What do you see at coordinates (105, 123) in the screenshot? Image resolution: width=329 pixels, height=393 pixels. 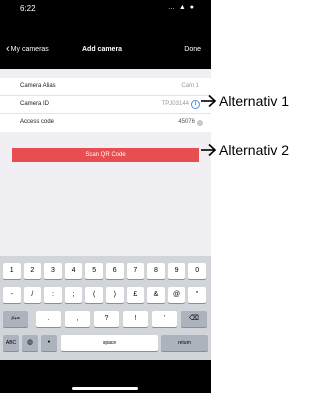 I see `access-code-row: Access code 45076` at bounding box center [105, 123].